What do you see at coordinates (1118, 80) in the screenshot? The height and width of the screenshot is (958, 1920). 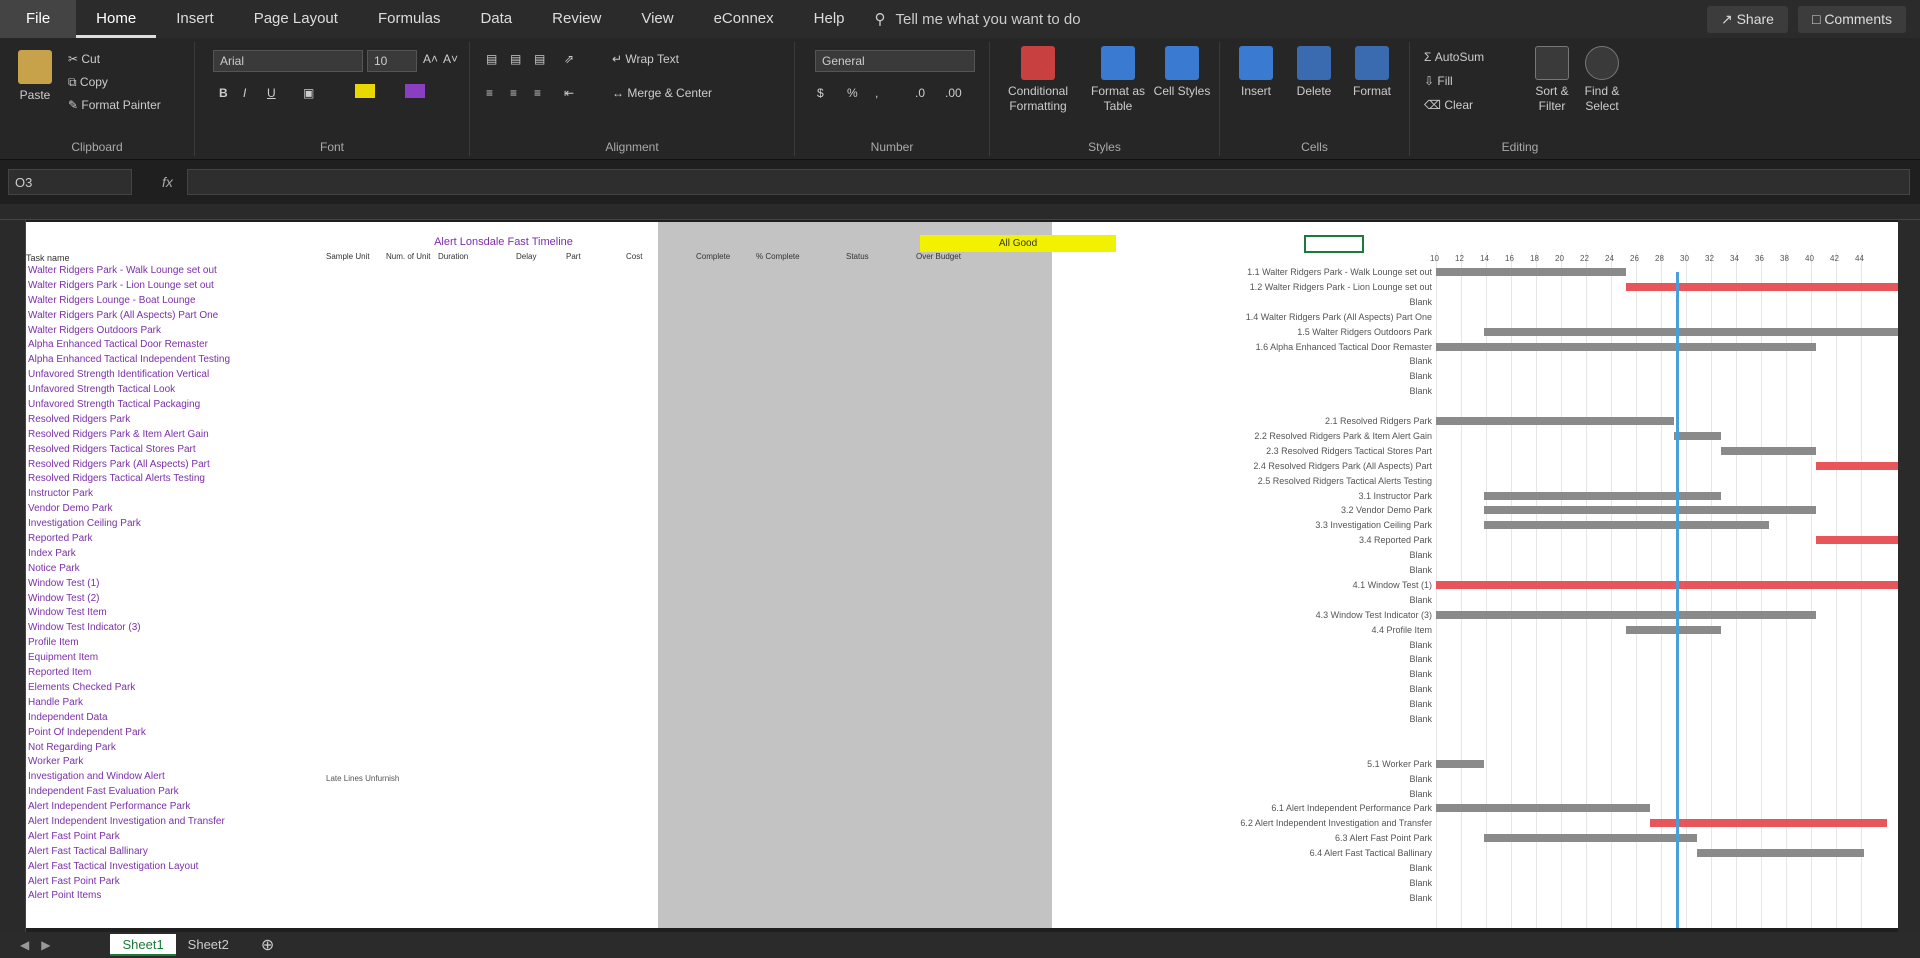 I see `format-table-button: Format as Table` at bounding box center [1118, 80].